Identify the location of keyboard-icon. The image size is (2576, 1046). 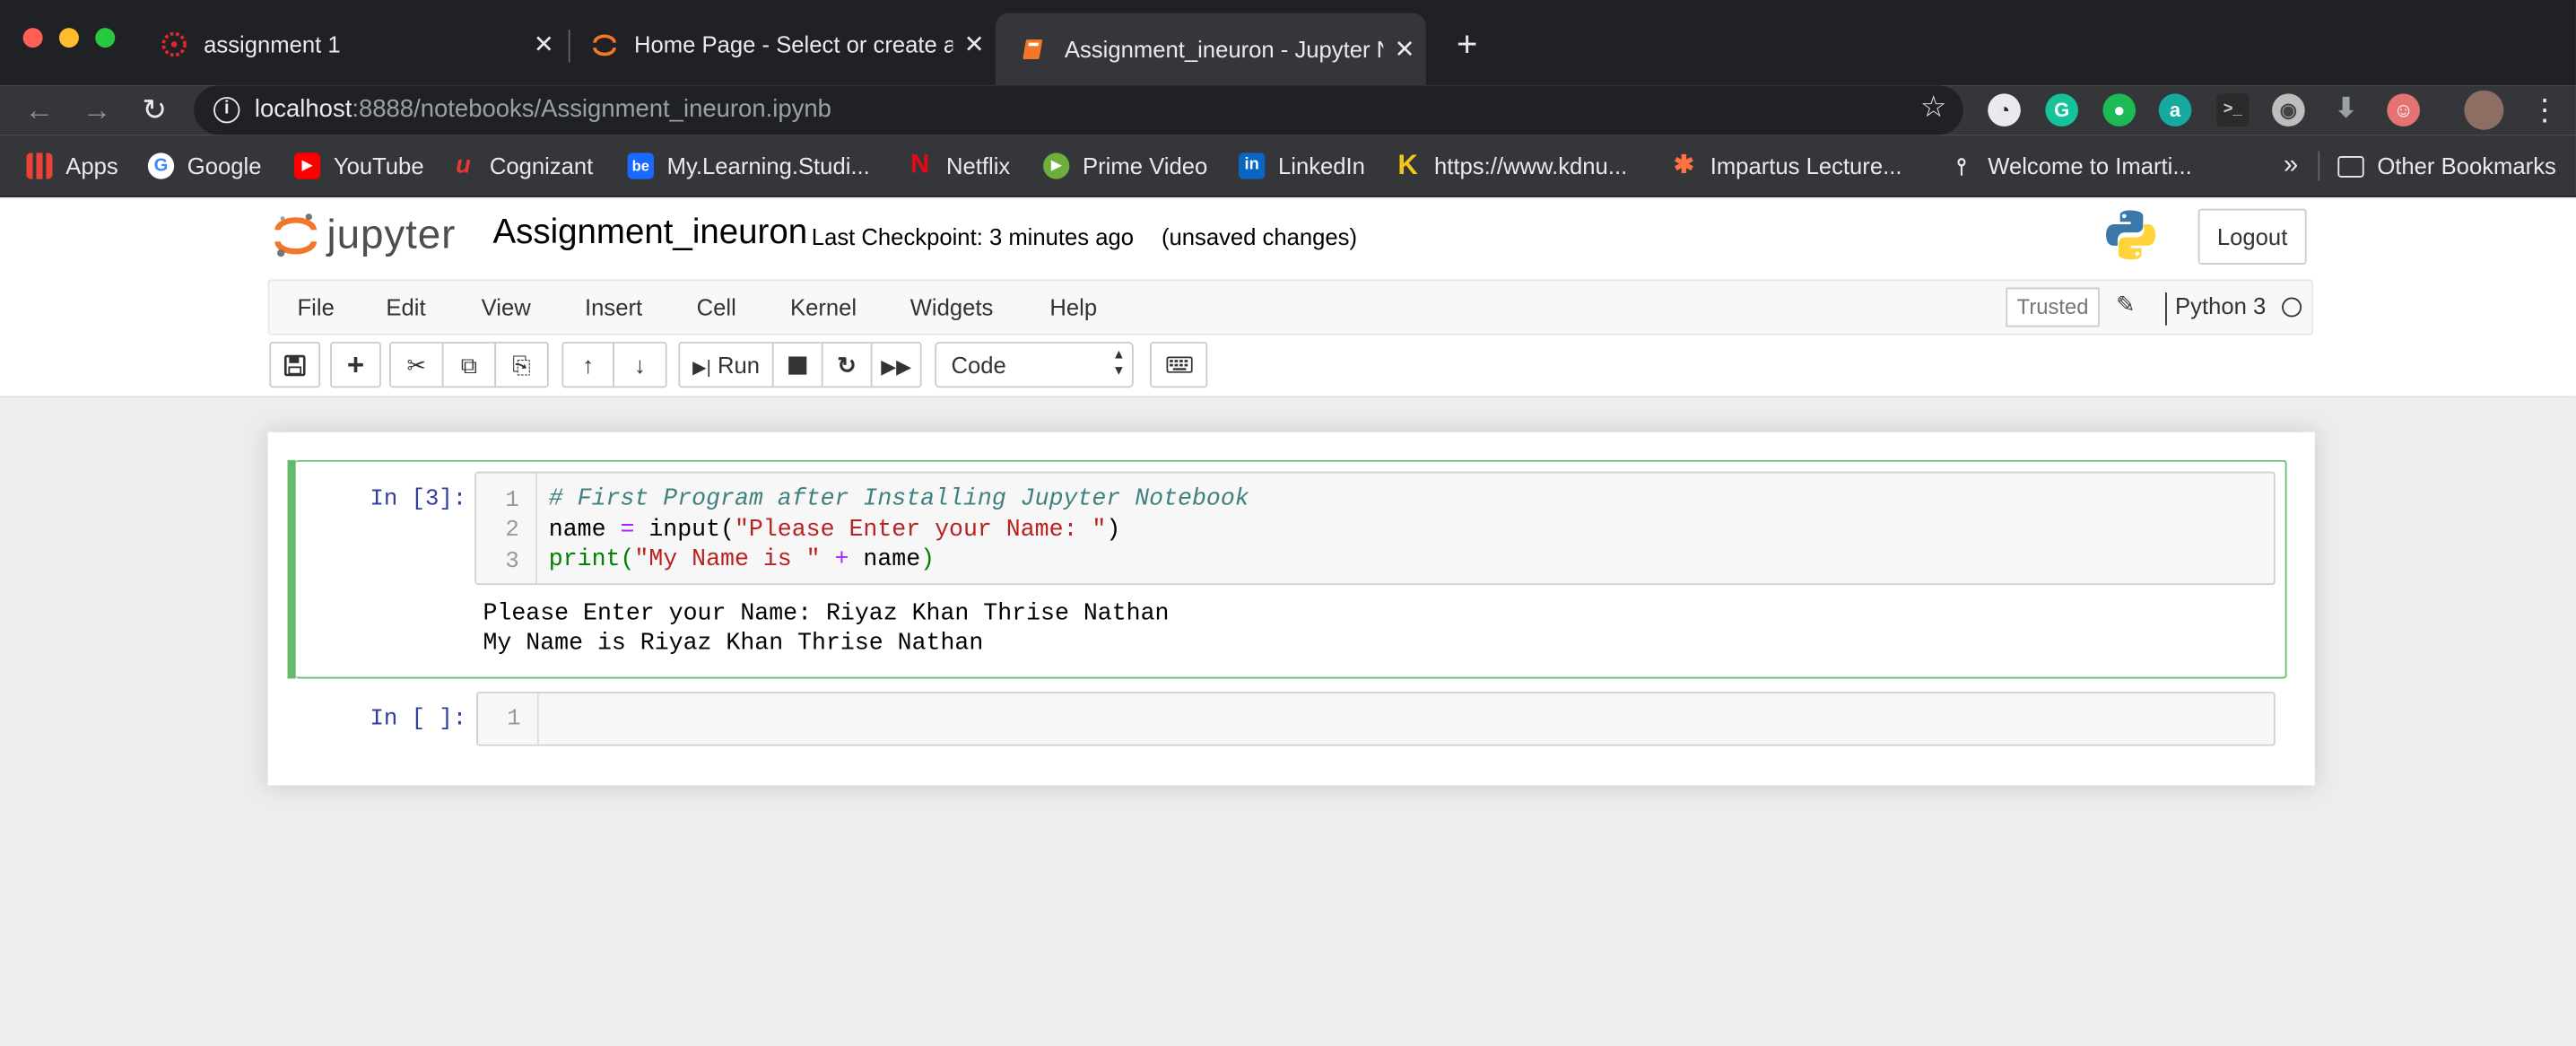
(1178, 365).